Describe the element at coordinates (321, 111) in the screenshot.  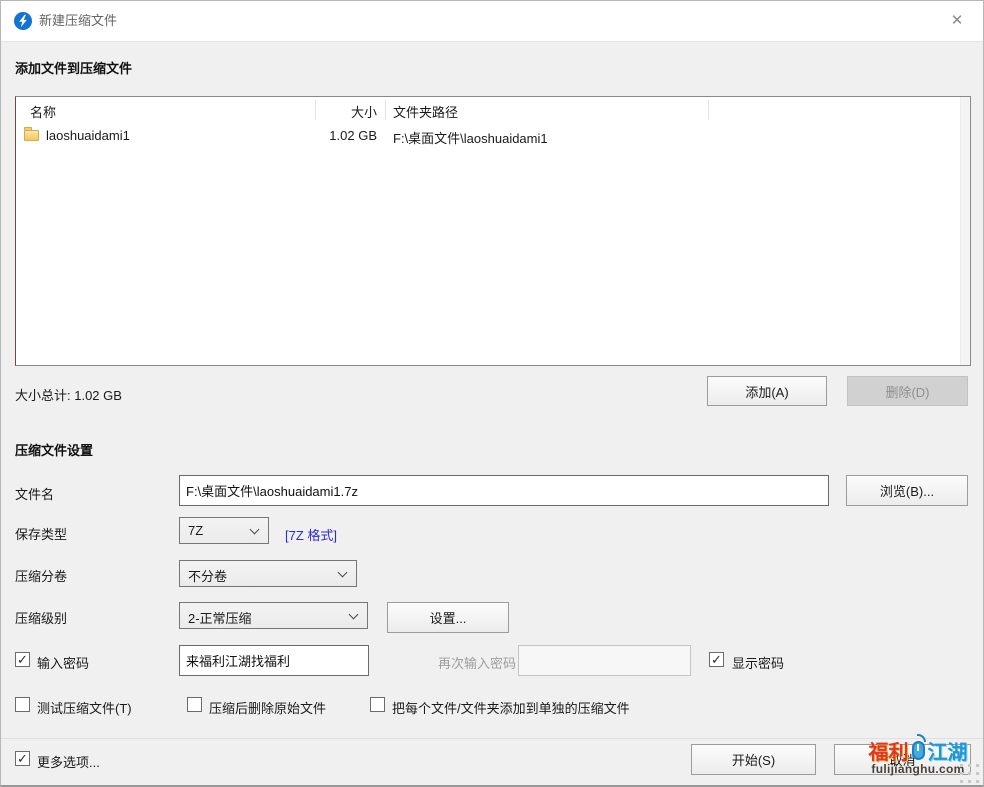
I see `column-header-size: 大小` at that location.